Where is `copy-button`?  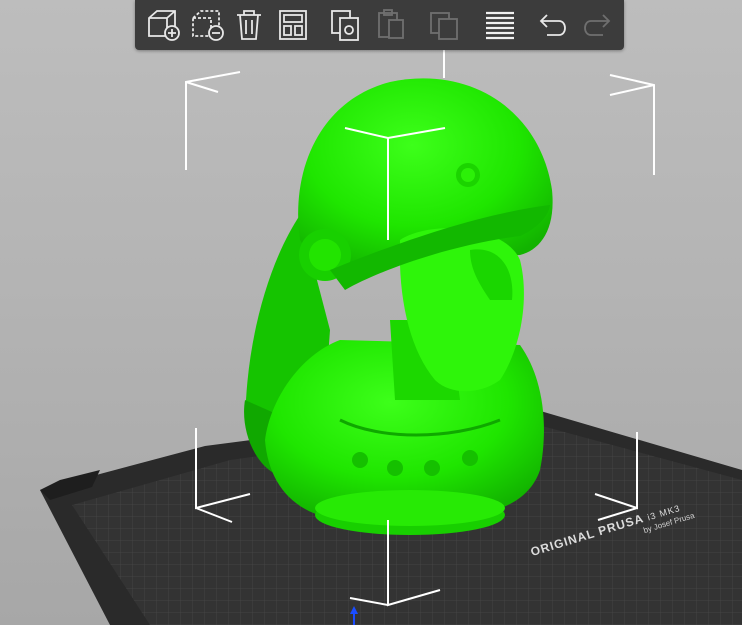
copy-button is located at coordinates (345, 25).